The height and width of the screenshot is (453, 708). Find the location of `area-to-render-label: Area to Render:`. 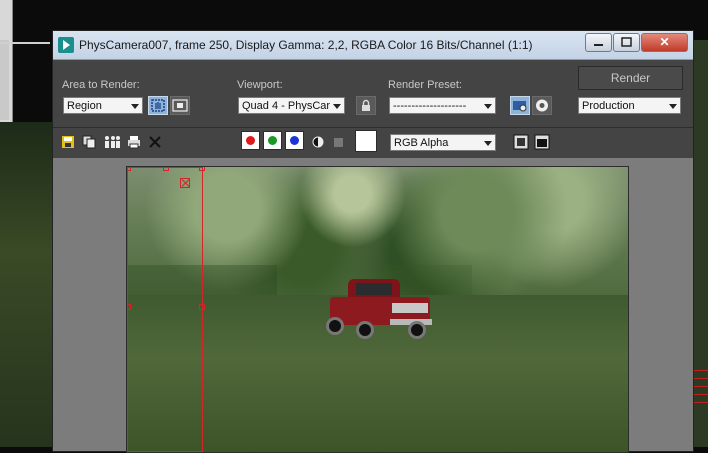

area-to-render-label: Area to Render: is located at coordinates (101, 85).